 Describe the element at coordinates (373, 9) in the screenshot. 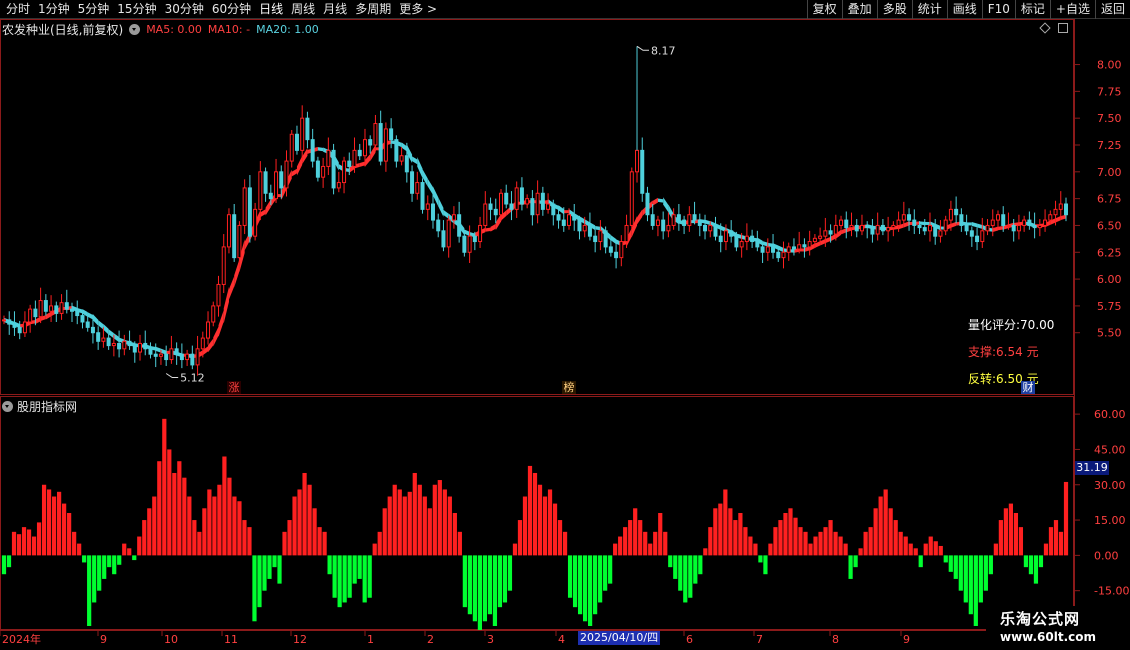

I see `tab-multi-period: 多周期` at that location.